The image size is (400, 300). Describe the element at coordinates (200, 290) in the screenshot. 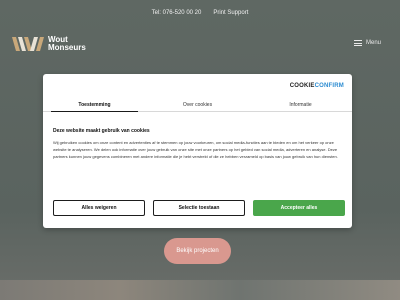

I see `hero-image-strip` at that location.